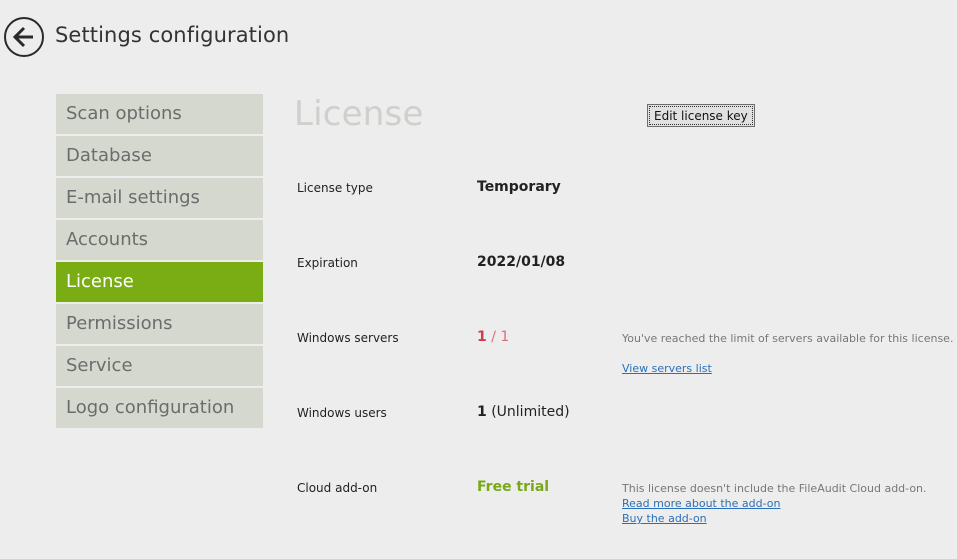  Describe the element at coordinates (513, 487) in the screenshot. I see `cloud-addon-value: Free trial` at that location.